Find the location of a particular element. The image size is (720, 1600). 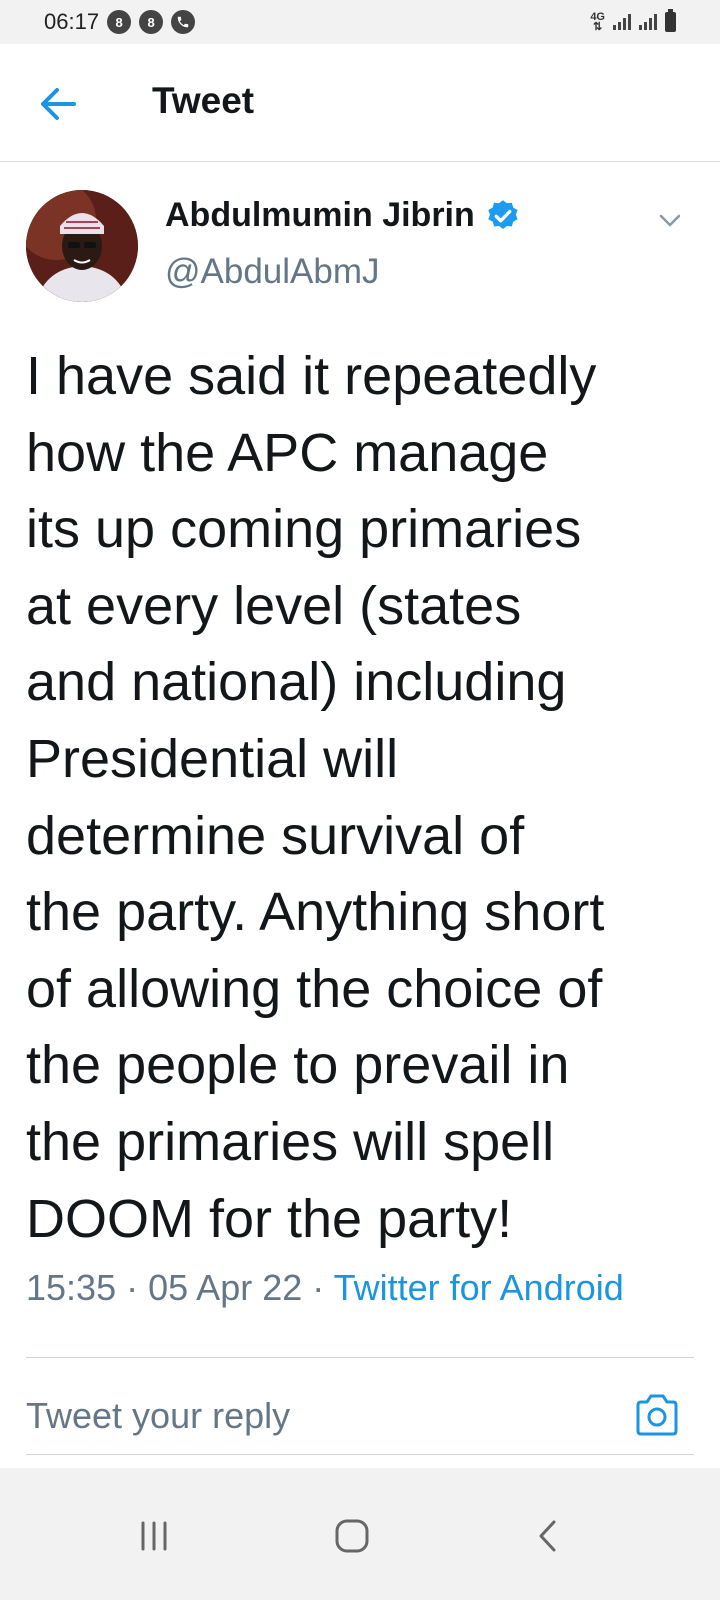

tweet-date: 05 Apr 22 is located at coordinates (225, 1287).